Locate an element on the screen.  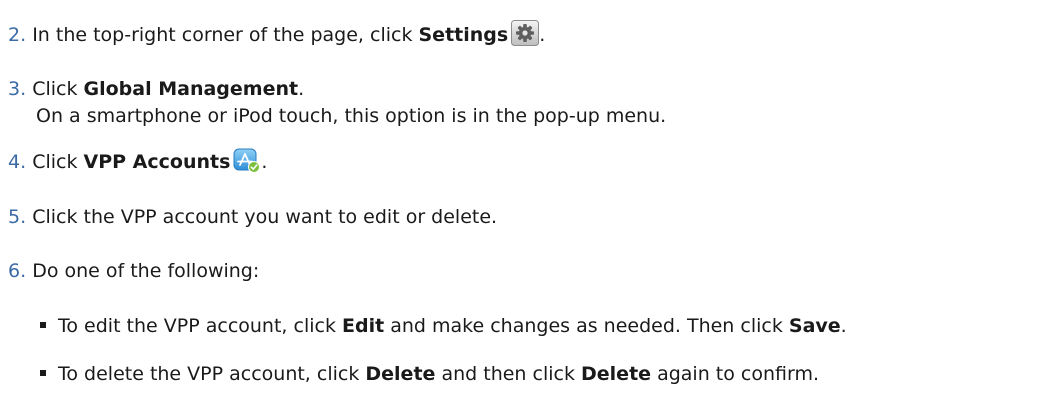
save-label: Save is located at coordinates (814, 326).